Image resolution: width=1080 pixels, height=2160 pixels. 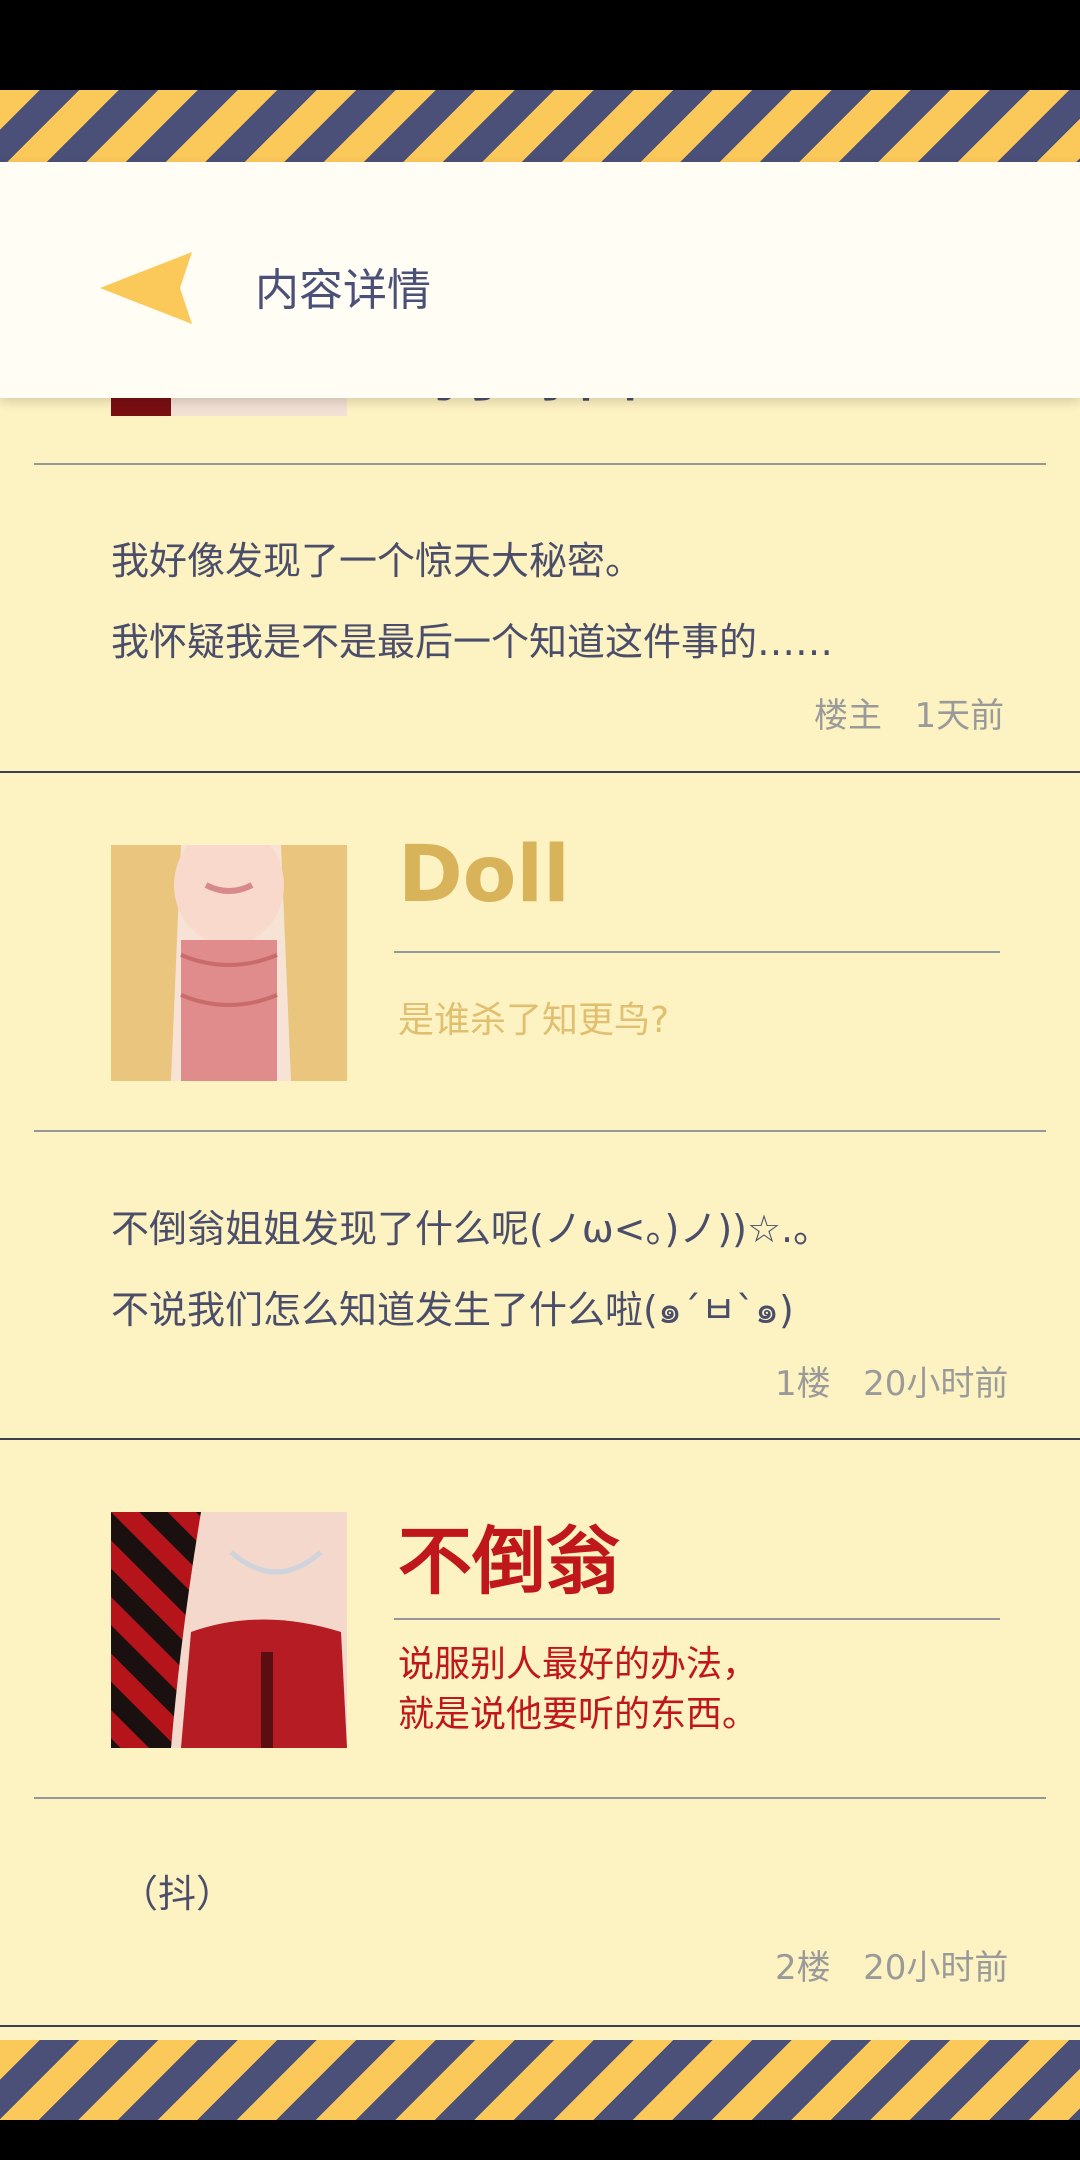 I want to click on budaoweng-avatar, so click(x=229, y=1630).